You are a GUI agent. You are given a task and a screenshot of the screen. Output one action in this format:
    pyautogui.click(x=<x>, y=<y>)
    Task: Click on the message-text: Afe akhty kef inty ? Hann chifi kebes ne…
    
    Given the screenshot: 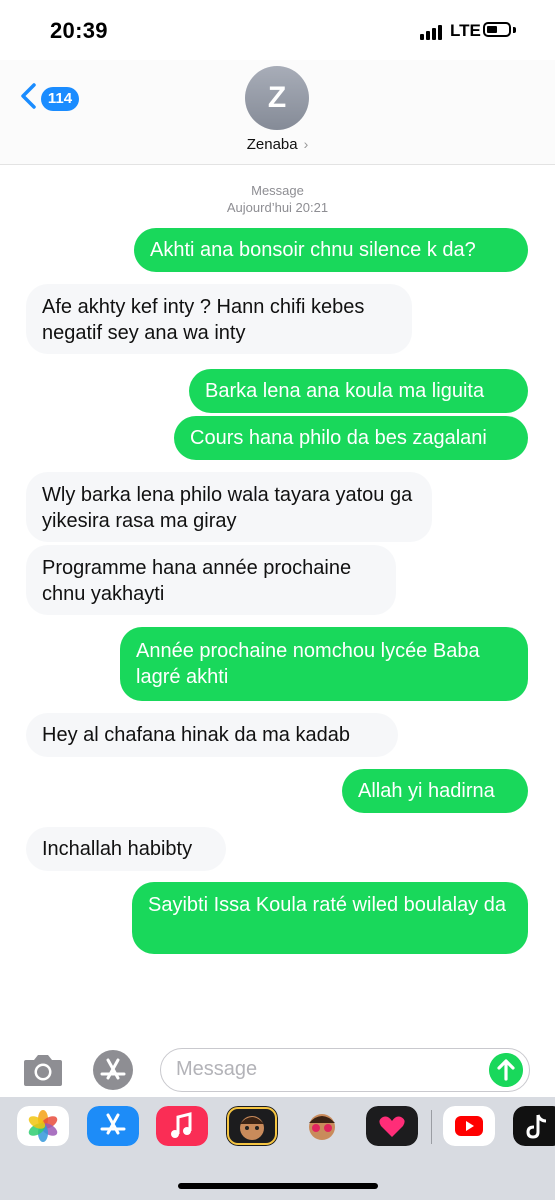 What is the action you would take?
    pyautogui.click(x=203, y=320)
    